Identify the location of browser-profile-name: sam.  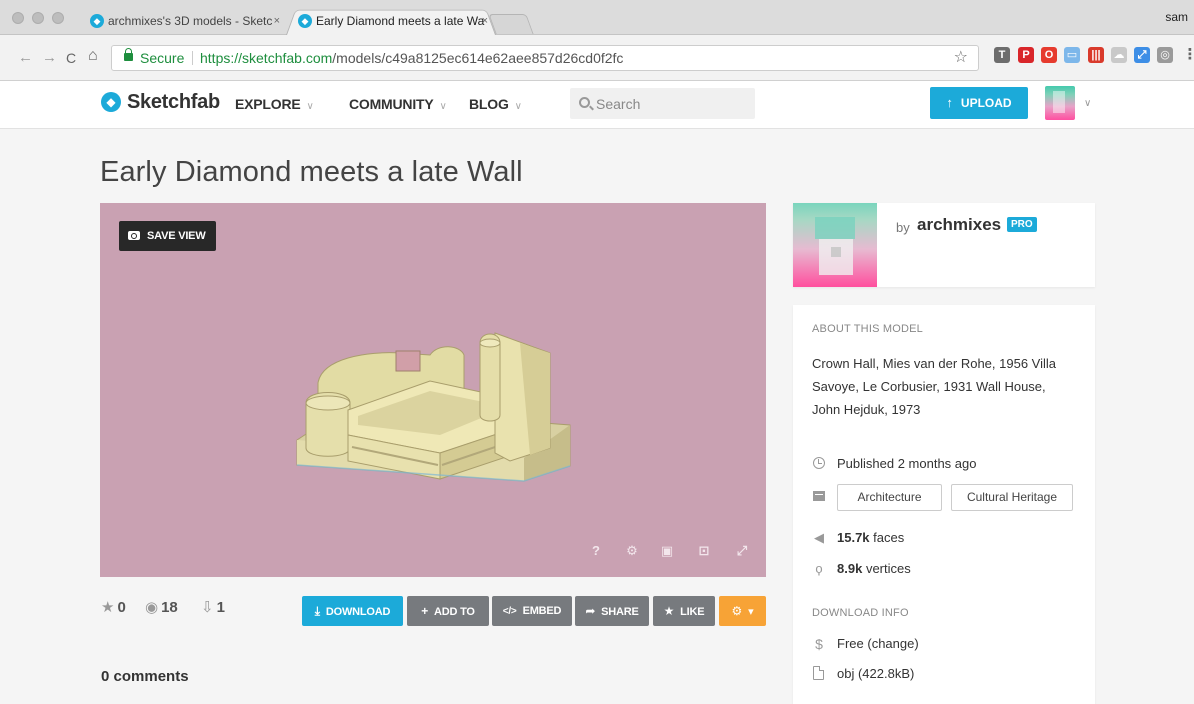
(1176, 17).